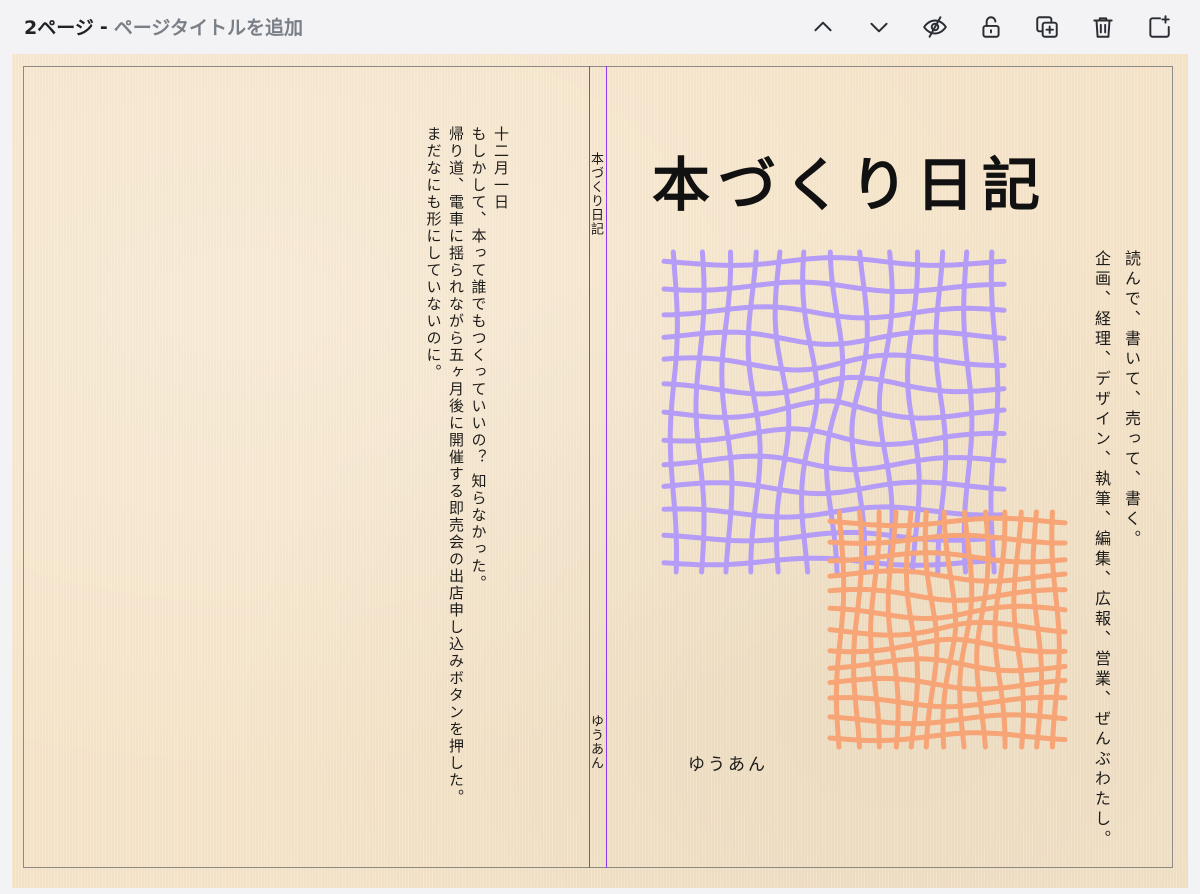  I want to click on move-page-down-button, so click(879, 27).